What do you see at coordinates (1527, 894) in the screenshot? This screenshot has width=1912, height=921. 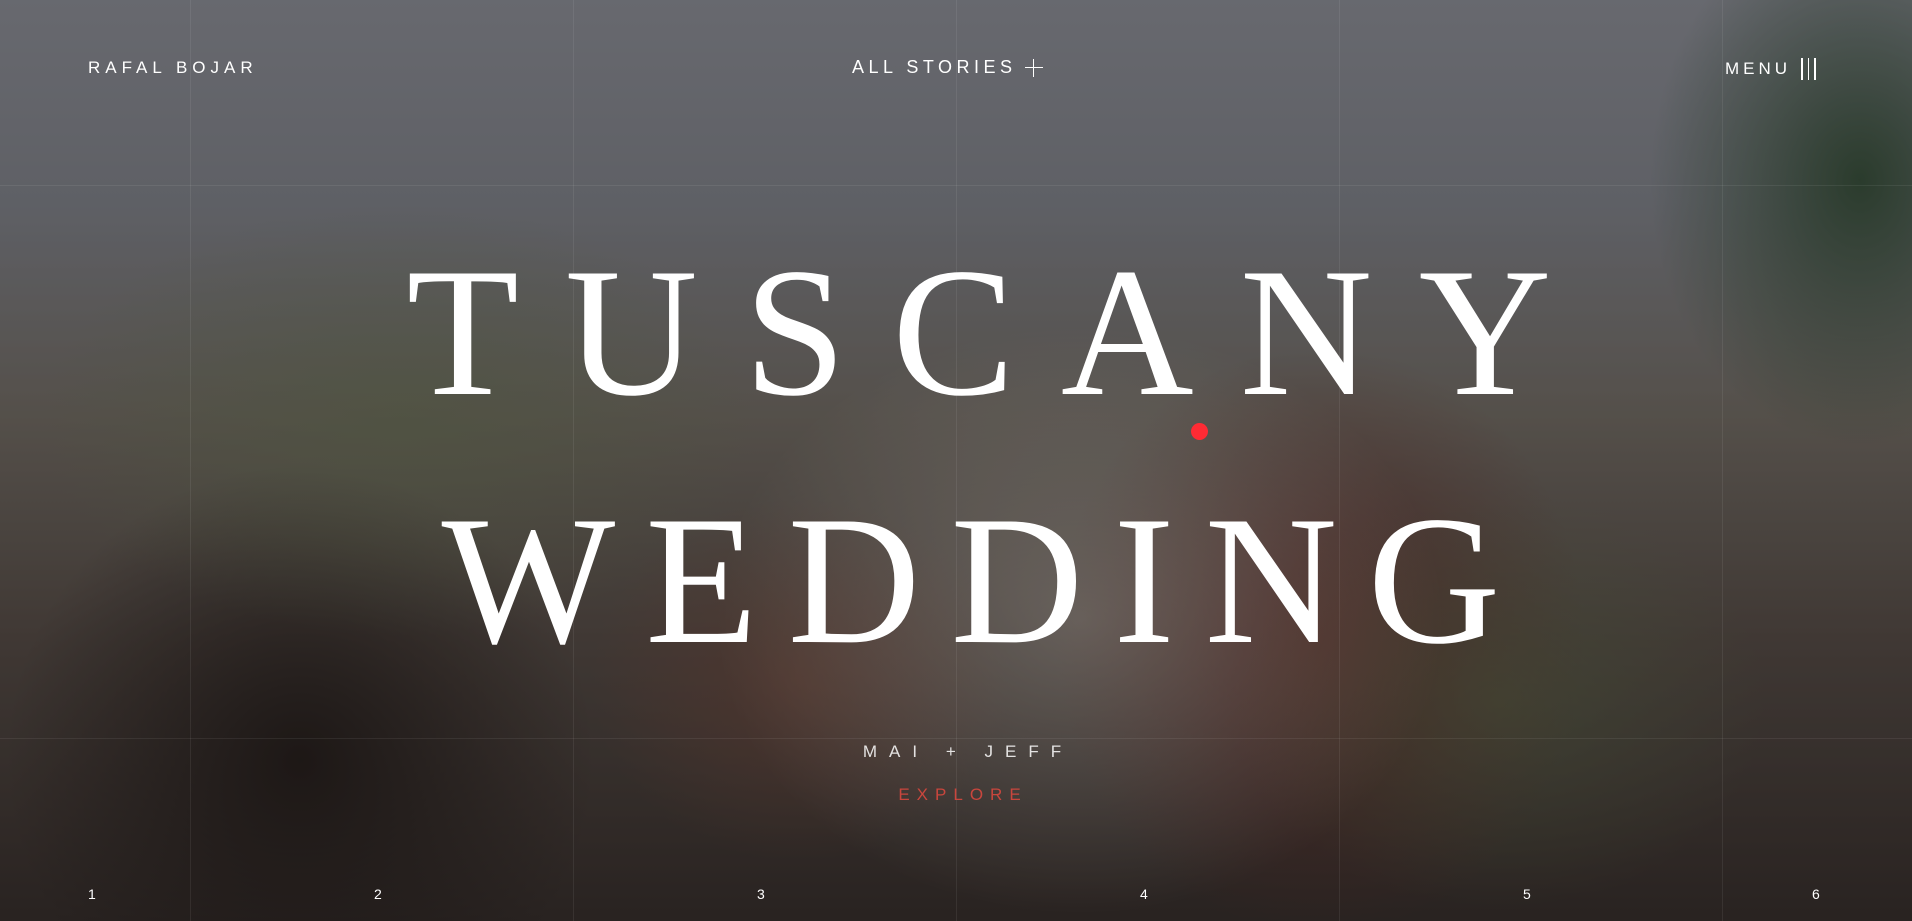 I see `slide-number-5: 5` at bounding box center [1527, 894].